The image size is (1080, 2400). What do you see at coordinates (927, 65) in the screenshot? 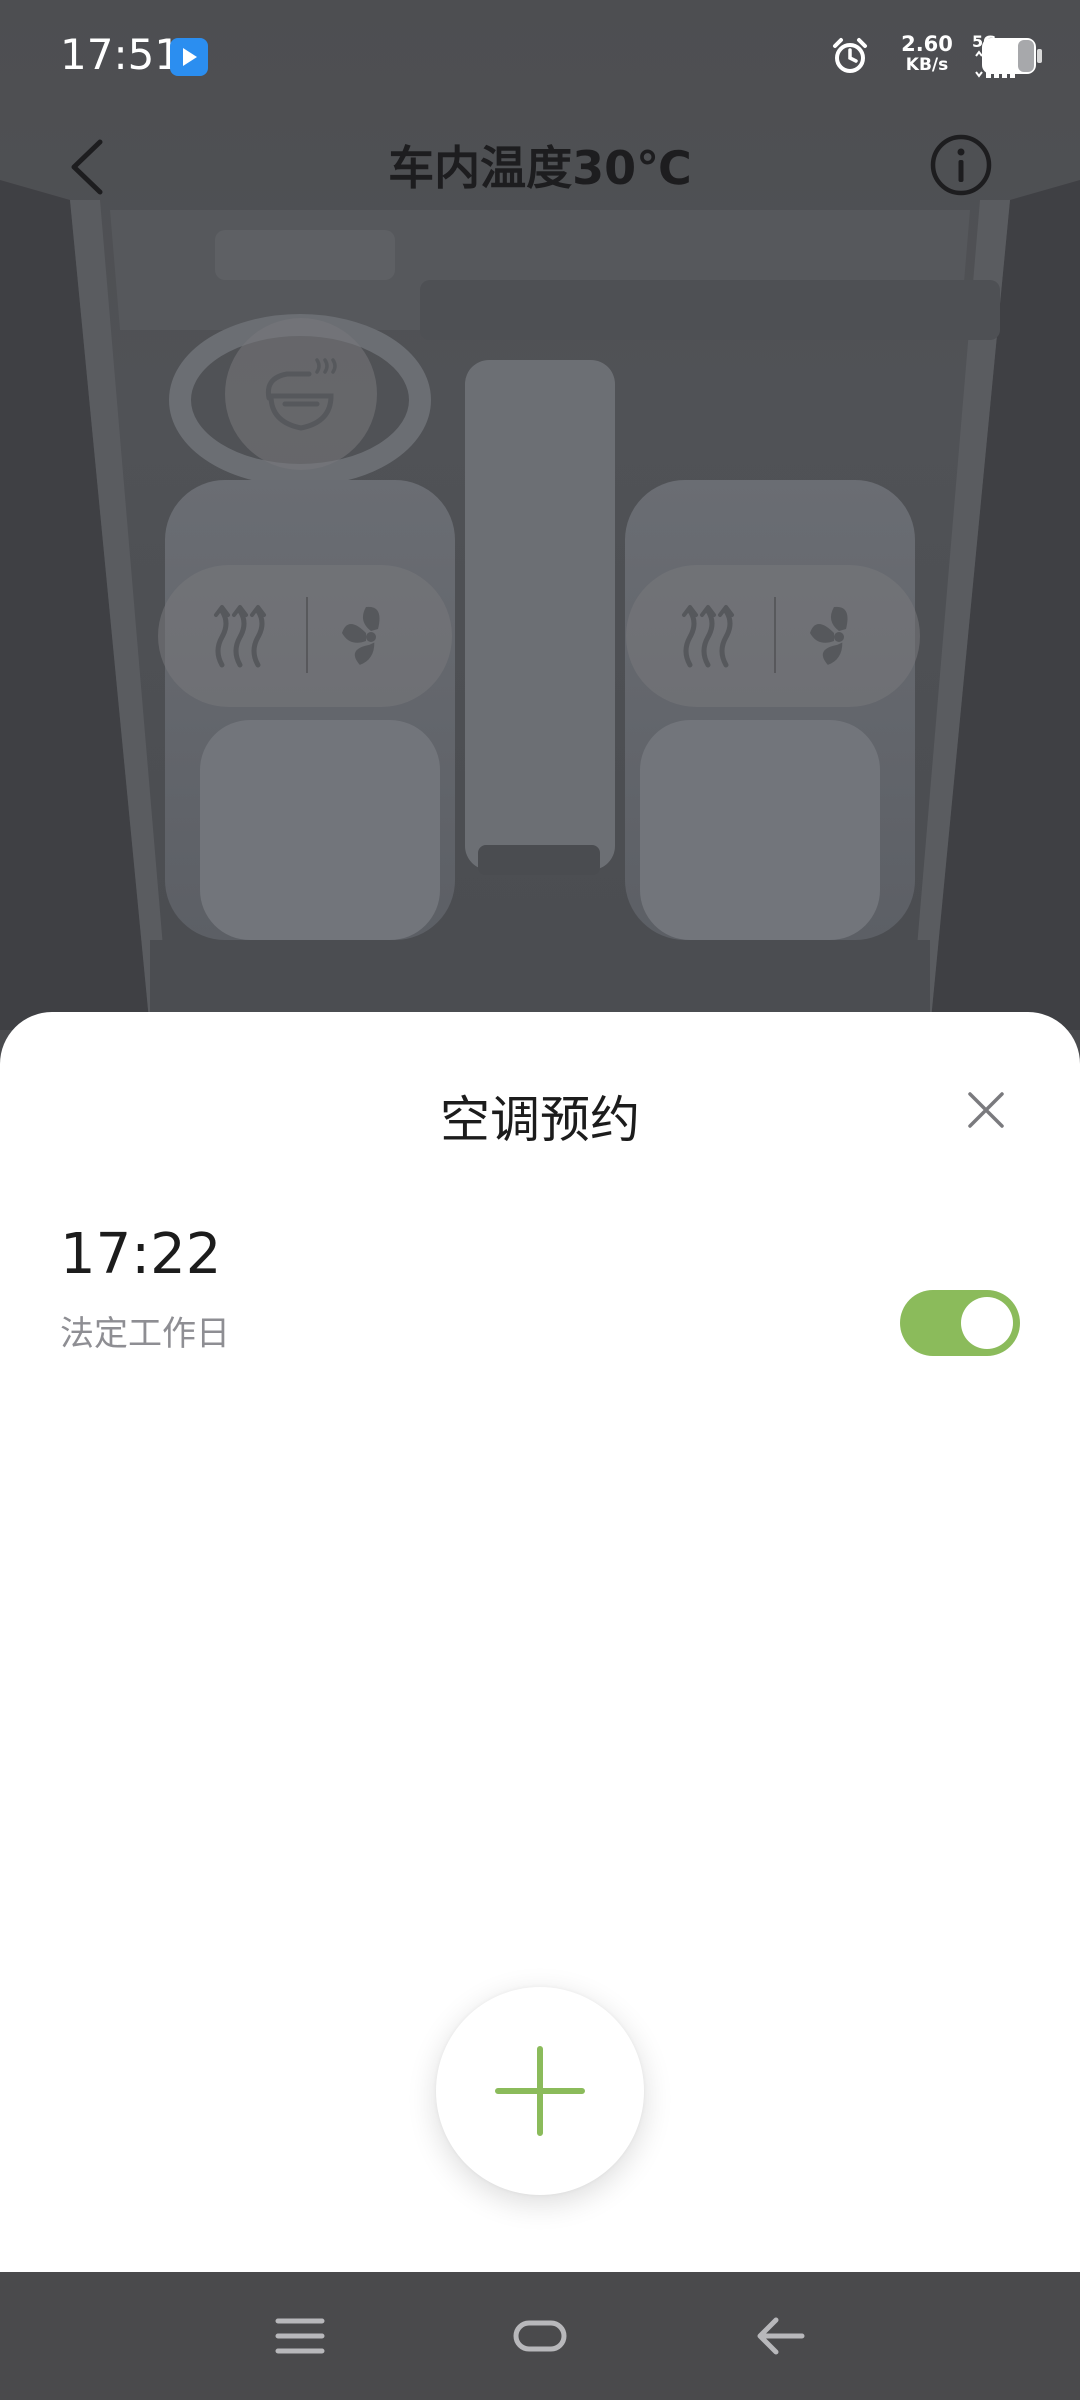
I see `net-speed-unit: KB/s` at bounding box center [927, 65].